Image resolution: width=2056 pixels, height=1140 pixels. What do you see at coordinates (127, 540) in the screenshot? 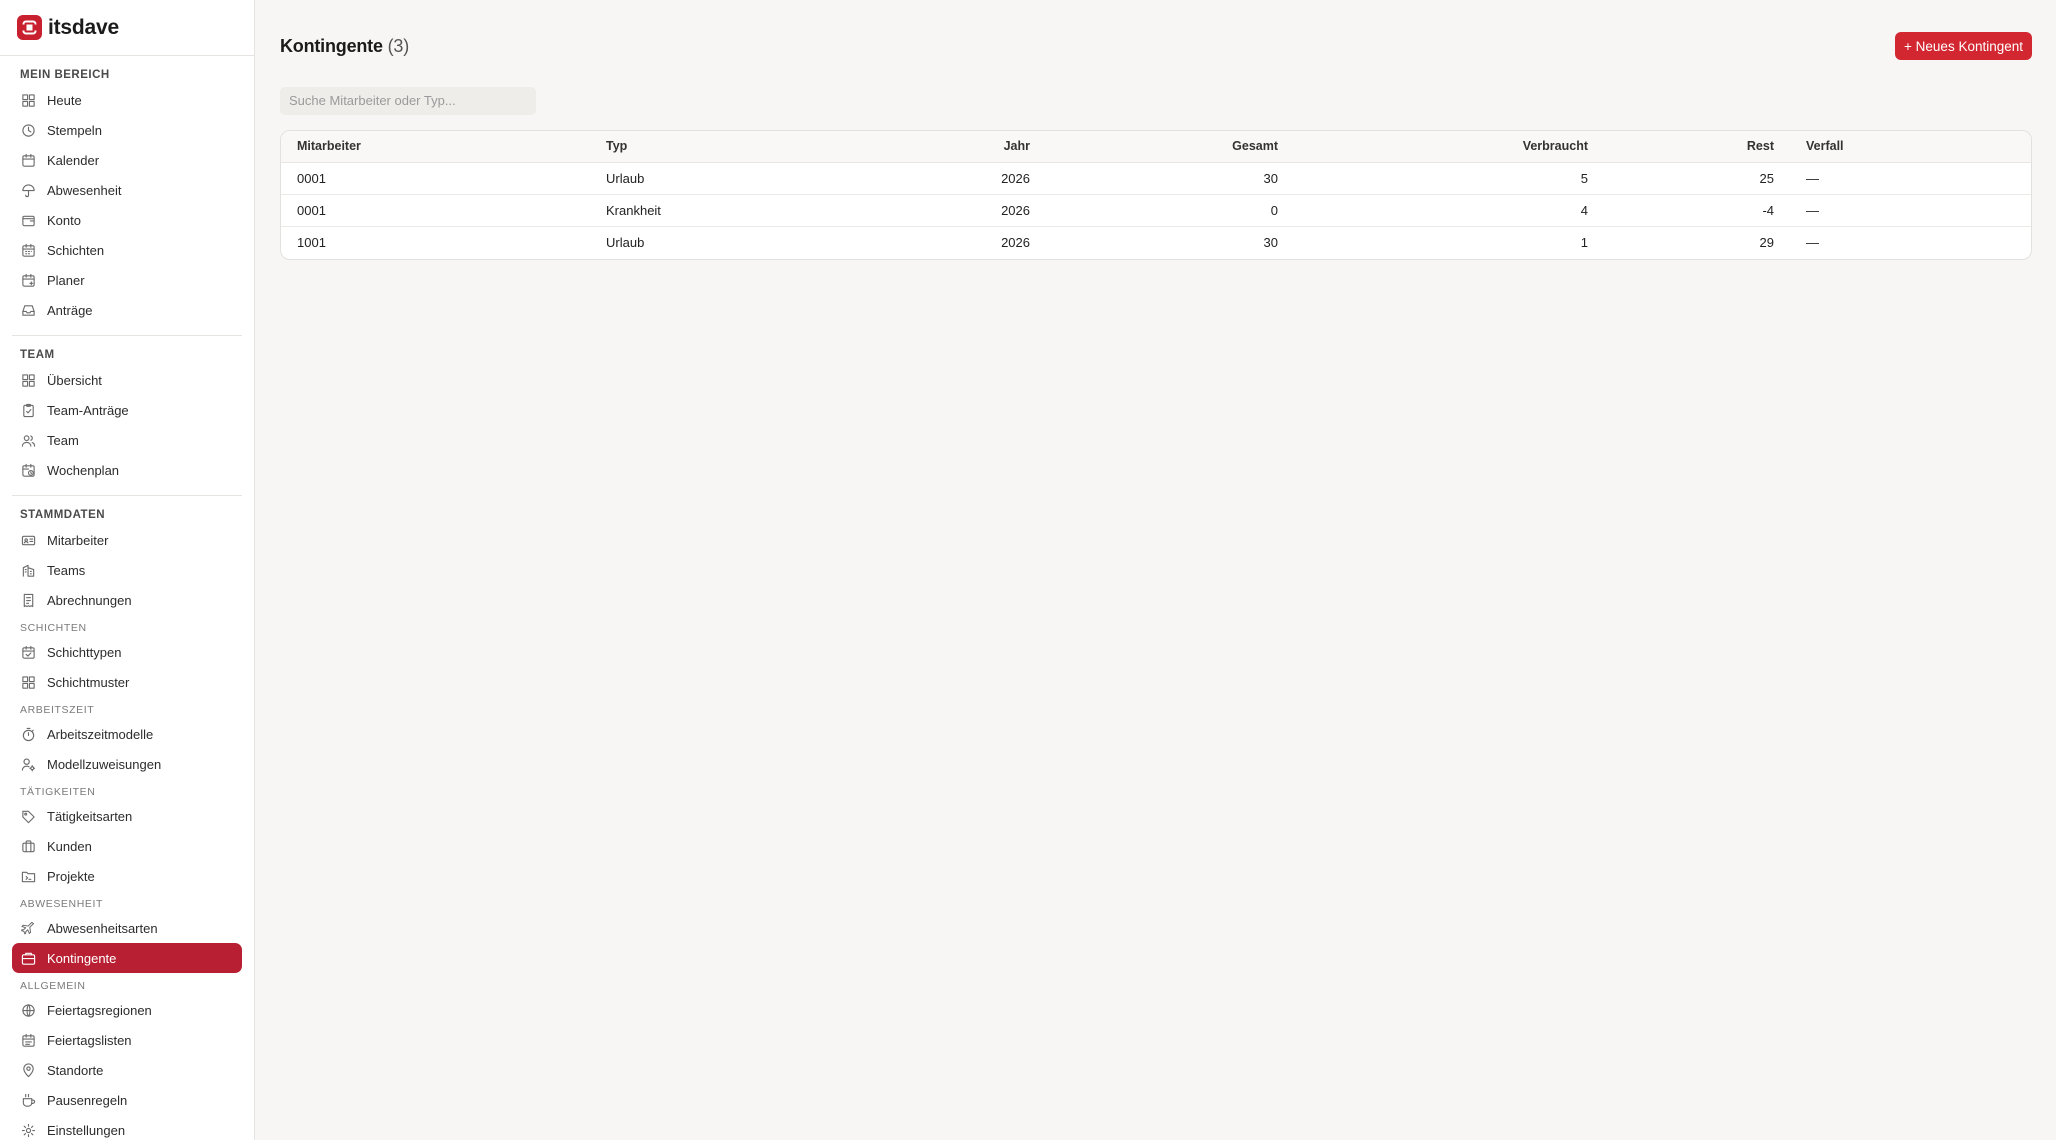
I see `sidebar-item-mitarbeiter: Mitarbeiter` at bounding box center [127, 540].